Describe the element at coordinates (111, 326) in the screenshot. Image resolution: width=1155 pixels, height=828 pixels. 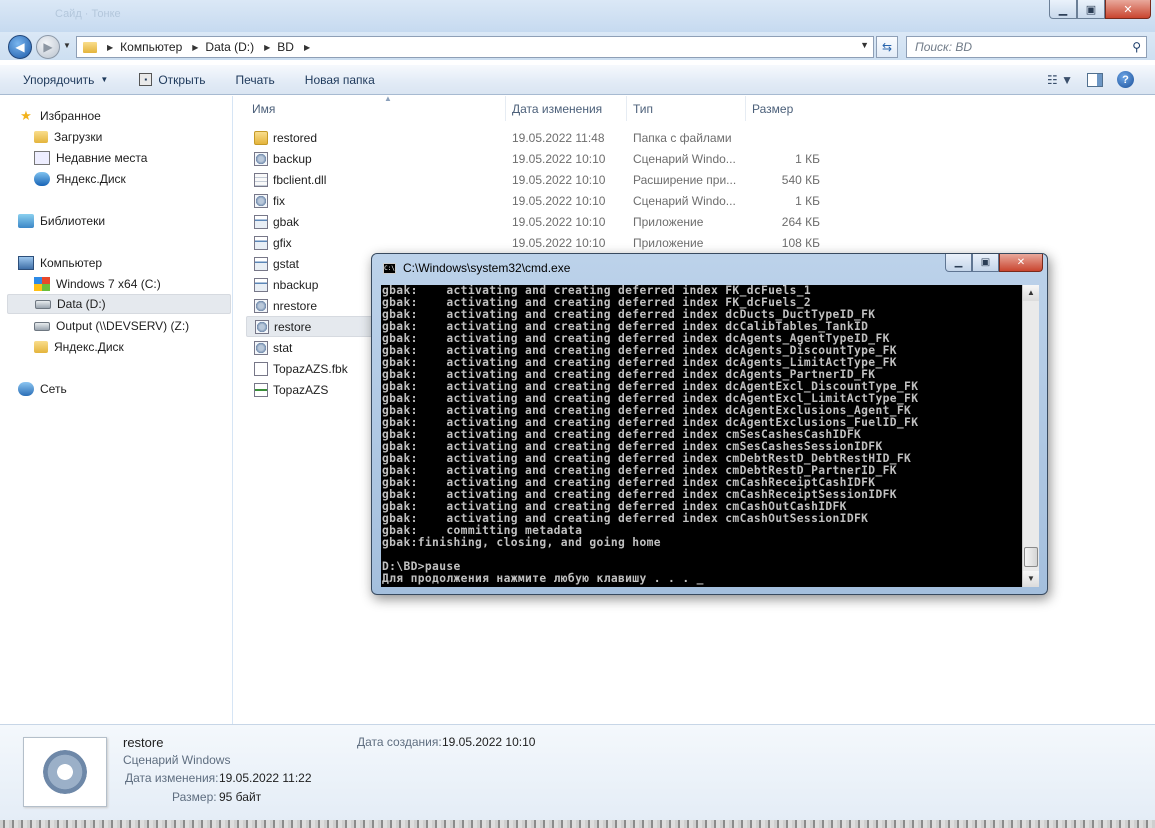
I see `nav-network-drive-z: Output (\\DEVSERV) (Z:)` at that location.